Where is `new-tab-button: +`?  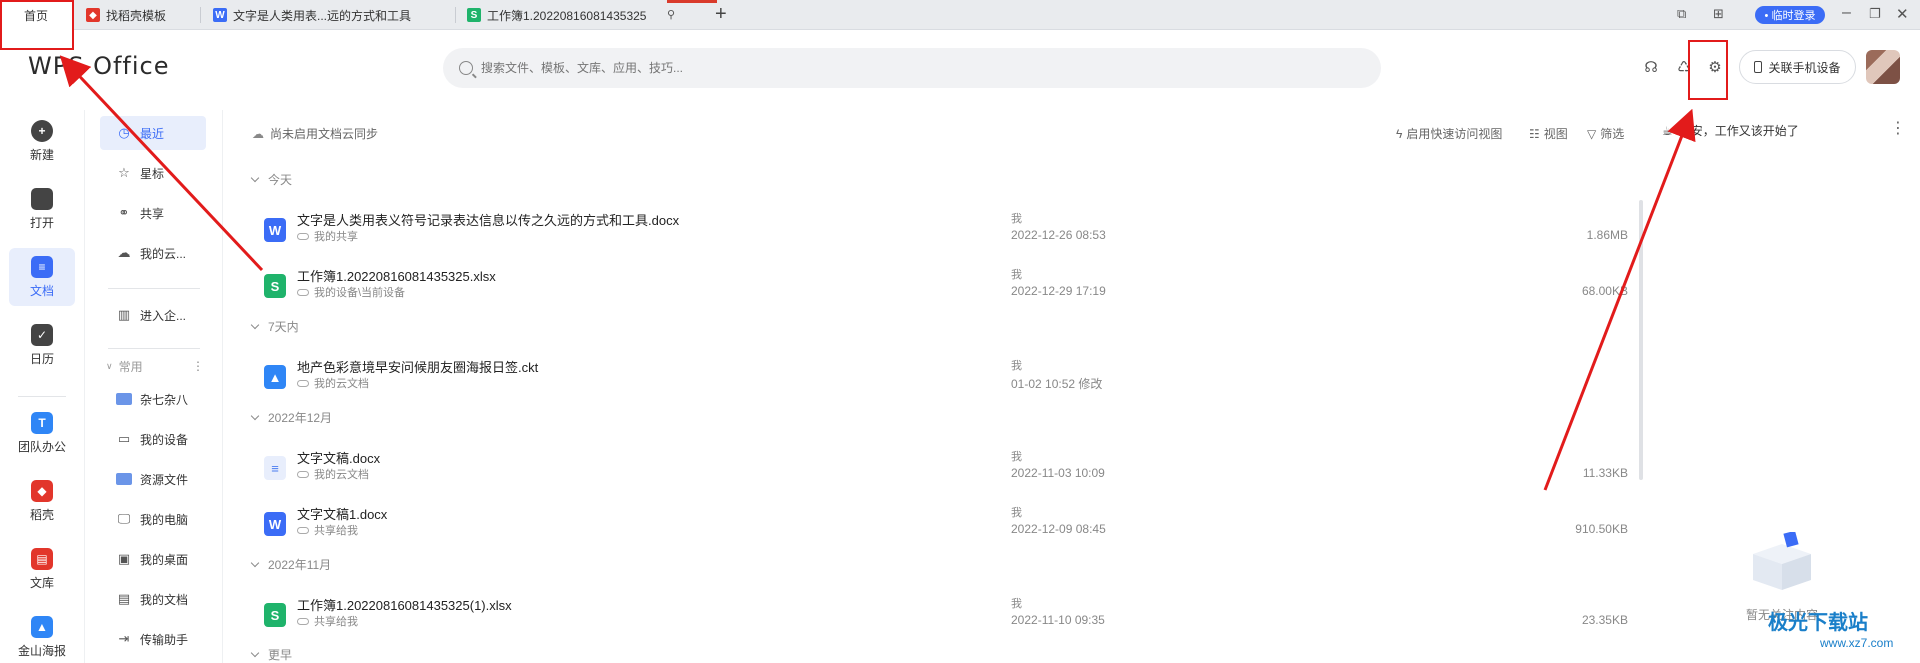
new-tab-button: + is located at coordinates (721, 14).